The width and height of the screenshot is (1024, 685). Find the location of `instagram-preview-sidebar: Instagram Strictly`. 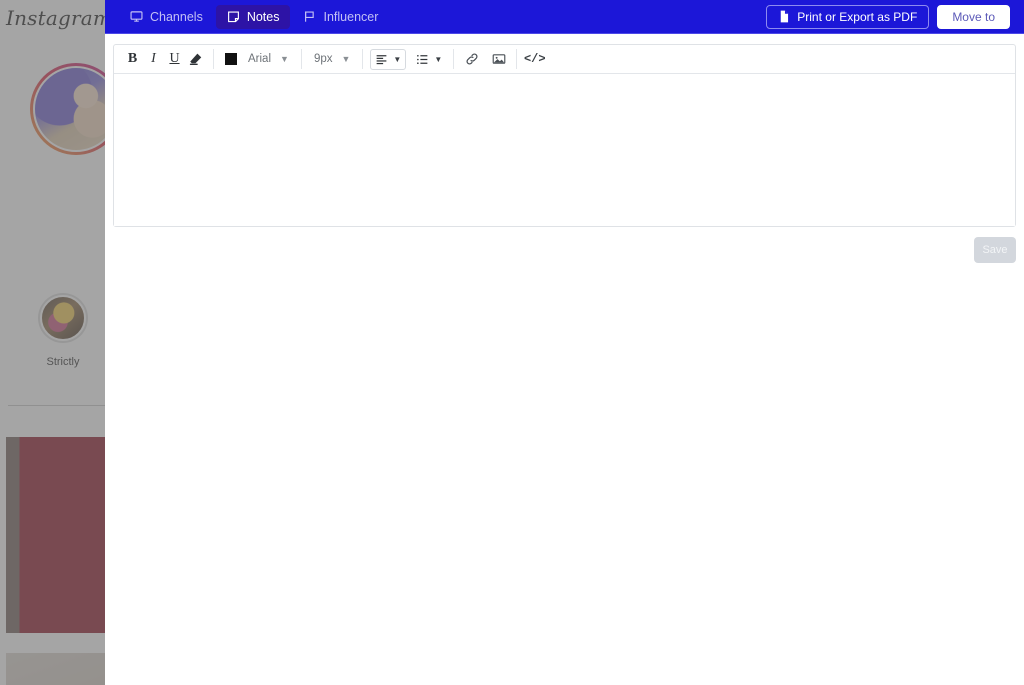

instagram-preview-sidebar: Instagram Strictly is located at coordinates (52, 342).